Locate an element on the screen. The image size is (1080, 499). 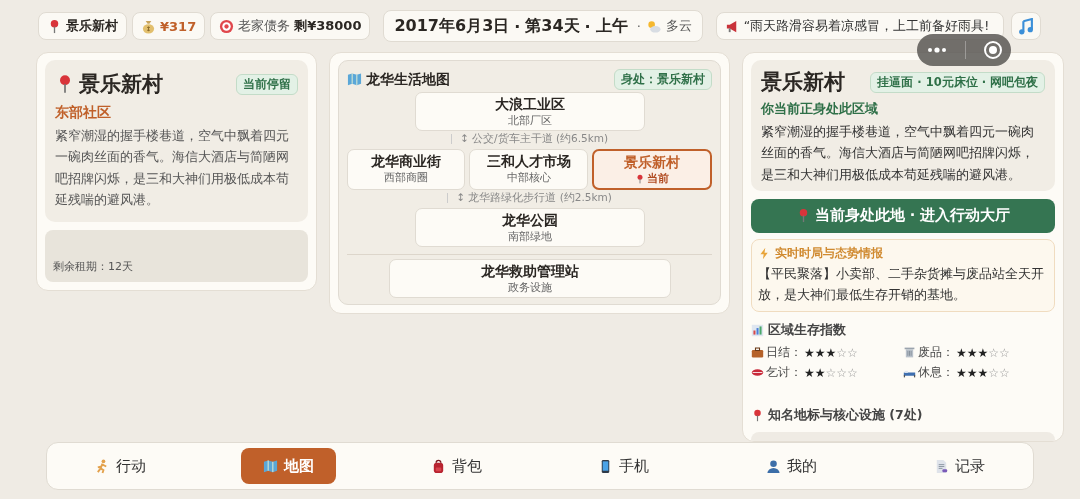
day-count: 第34天 is located at coordinates (552, 26).